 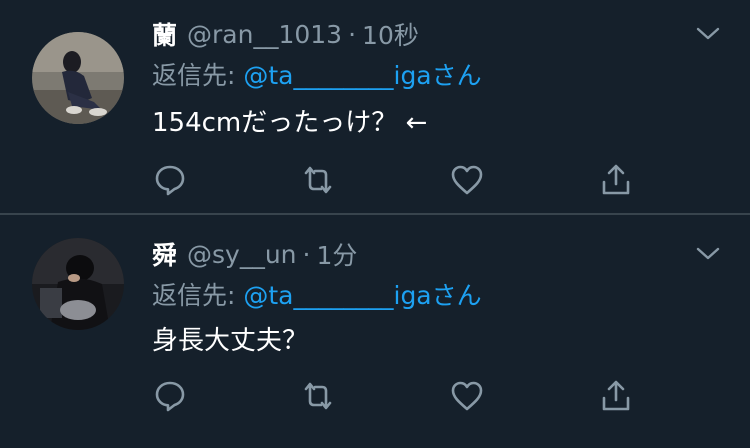 What do you see at coordinates (336, 254) in the screenshot?
I see `timestamp: 1分` at bounding box center [336, 254].